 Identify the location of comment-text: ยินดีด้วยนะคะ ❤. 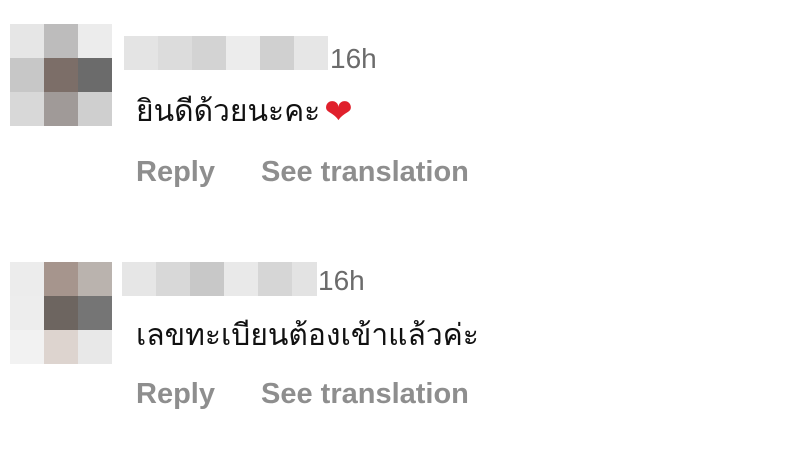
(244, 112).